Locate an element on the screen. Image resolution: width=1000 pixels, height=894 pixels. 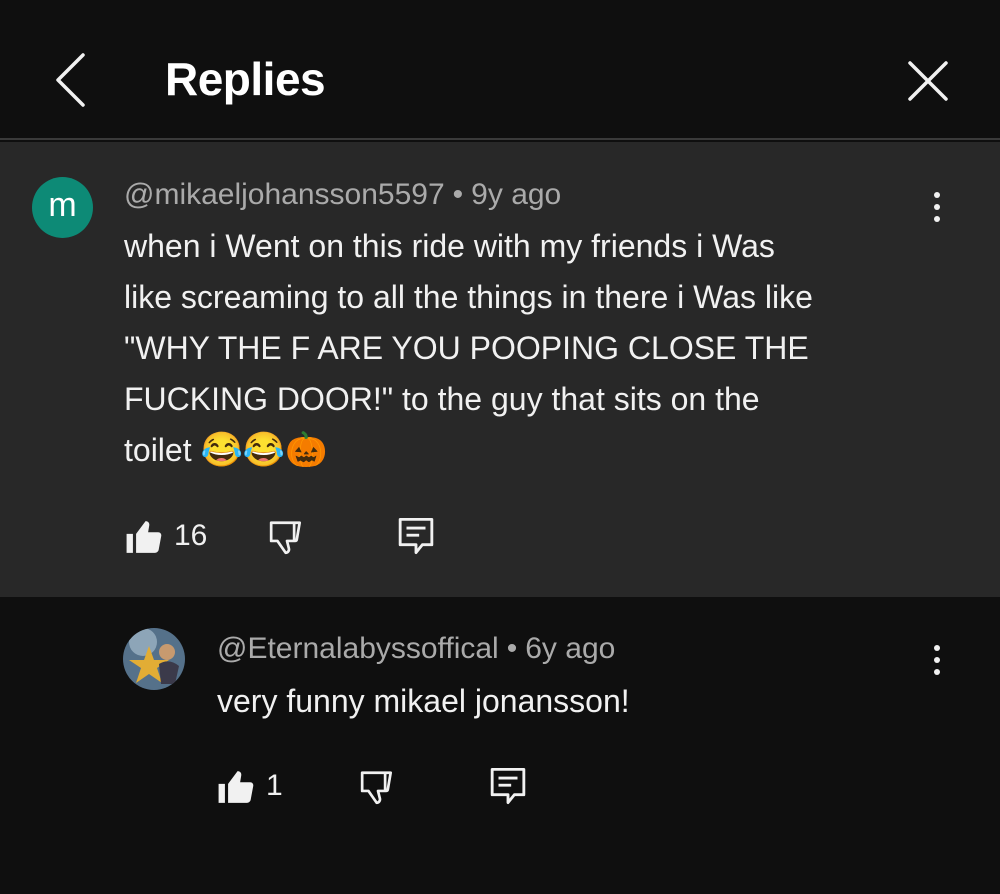
comment-emojis: 😂😂🎃 is located at coordinates (264, 450).